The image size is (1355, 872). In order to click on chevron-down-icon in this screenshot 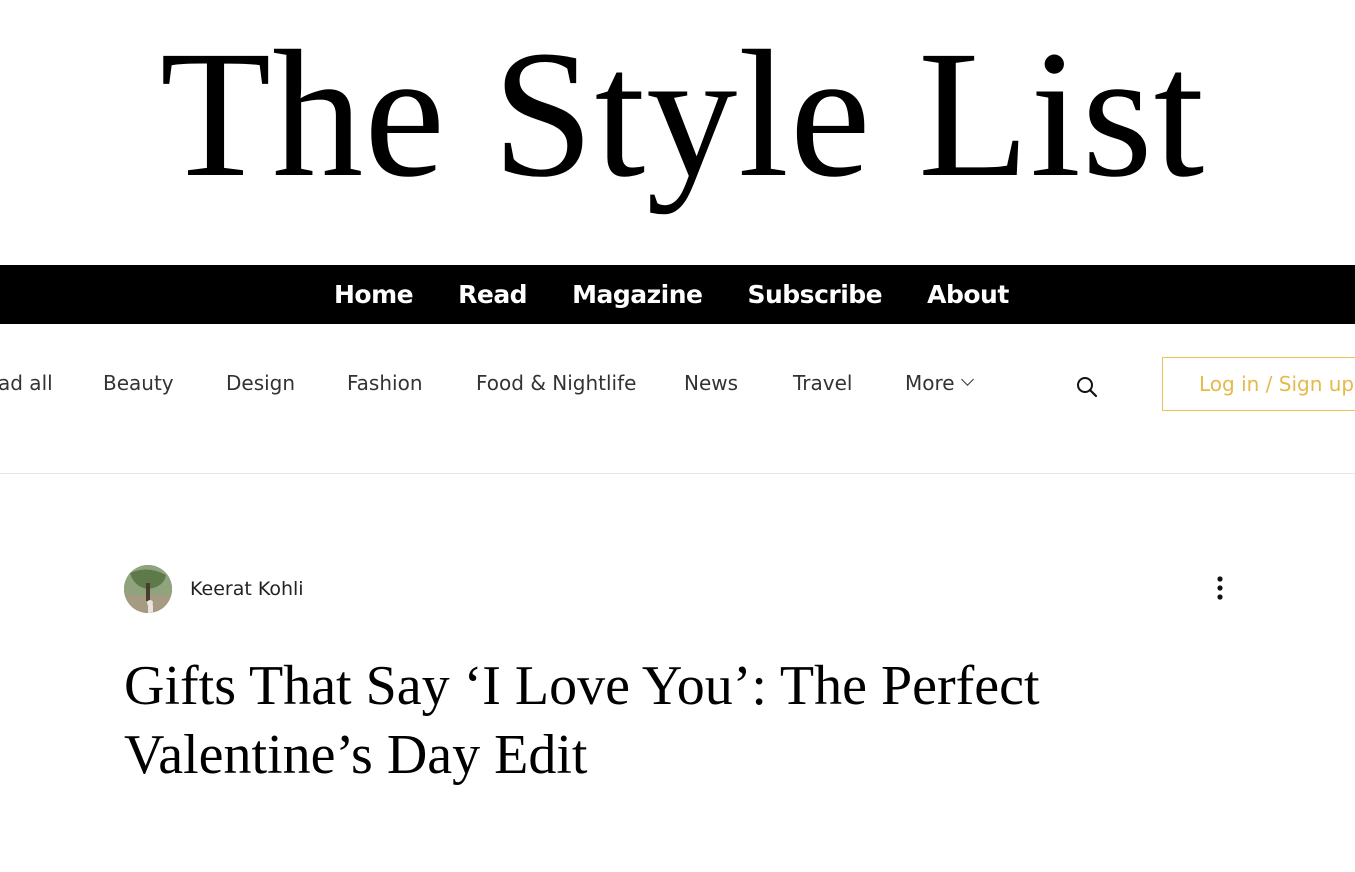, I will do `click(967, 379)`.